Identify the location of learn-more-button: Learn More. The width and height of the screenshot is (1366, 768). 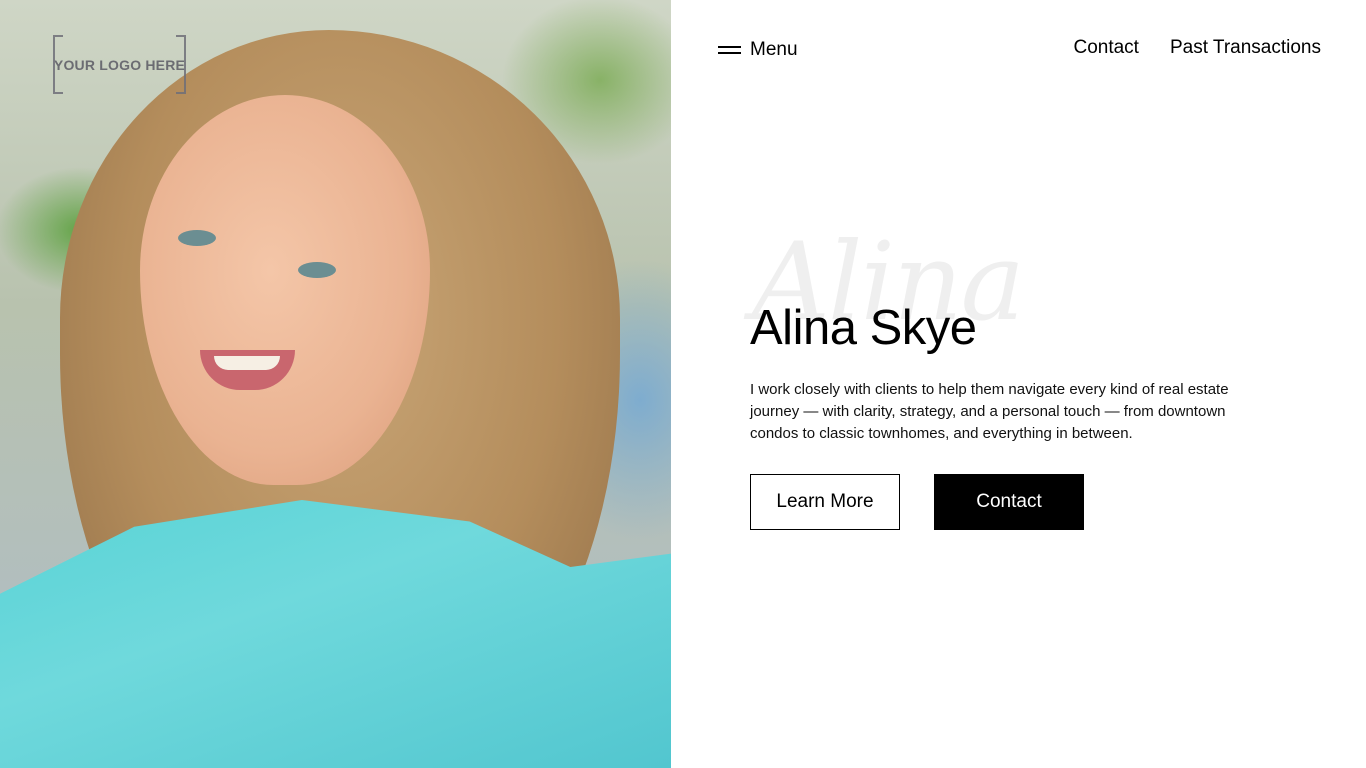
(825, 502).